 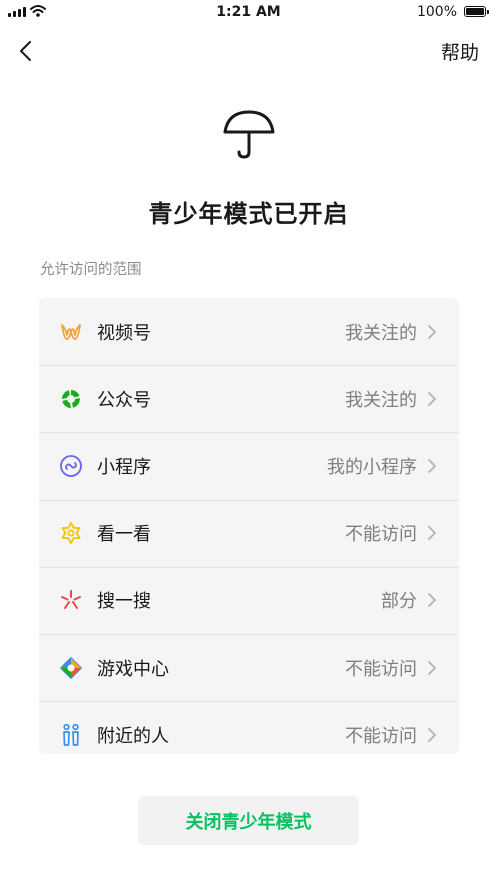 I want to click on official-account-icon, so click(x=71, y=399).